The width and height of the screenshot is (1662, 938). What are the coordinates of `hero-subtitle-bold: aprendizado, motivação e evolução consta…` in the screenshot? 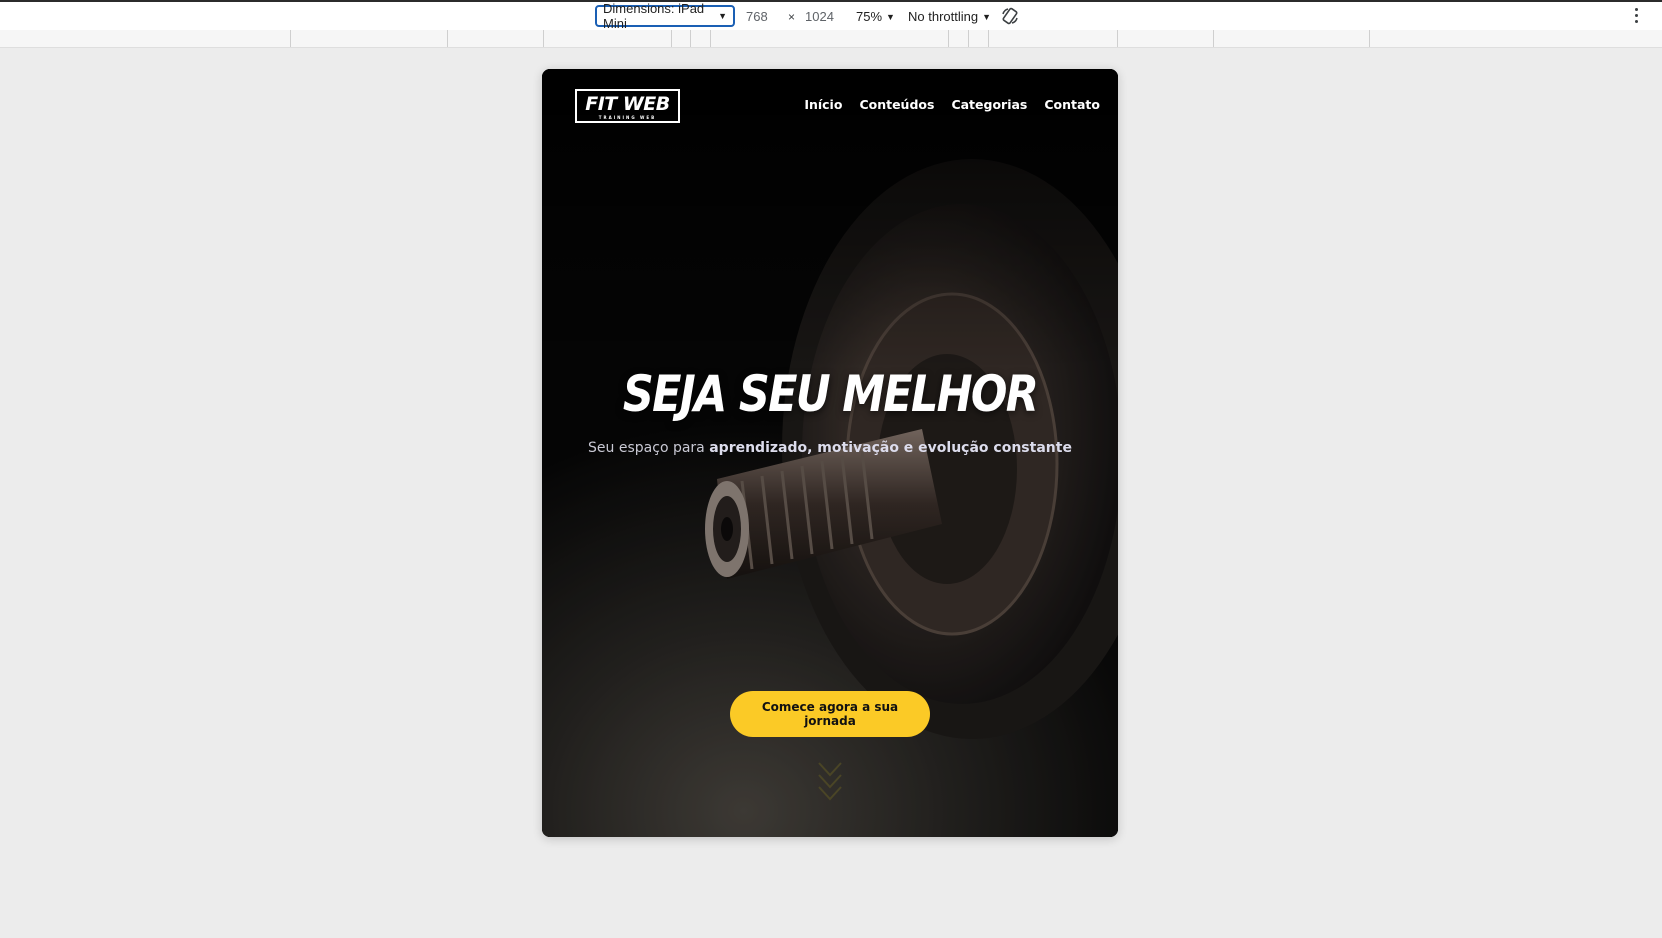 It's located at (890, 448).